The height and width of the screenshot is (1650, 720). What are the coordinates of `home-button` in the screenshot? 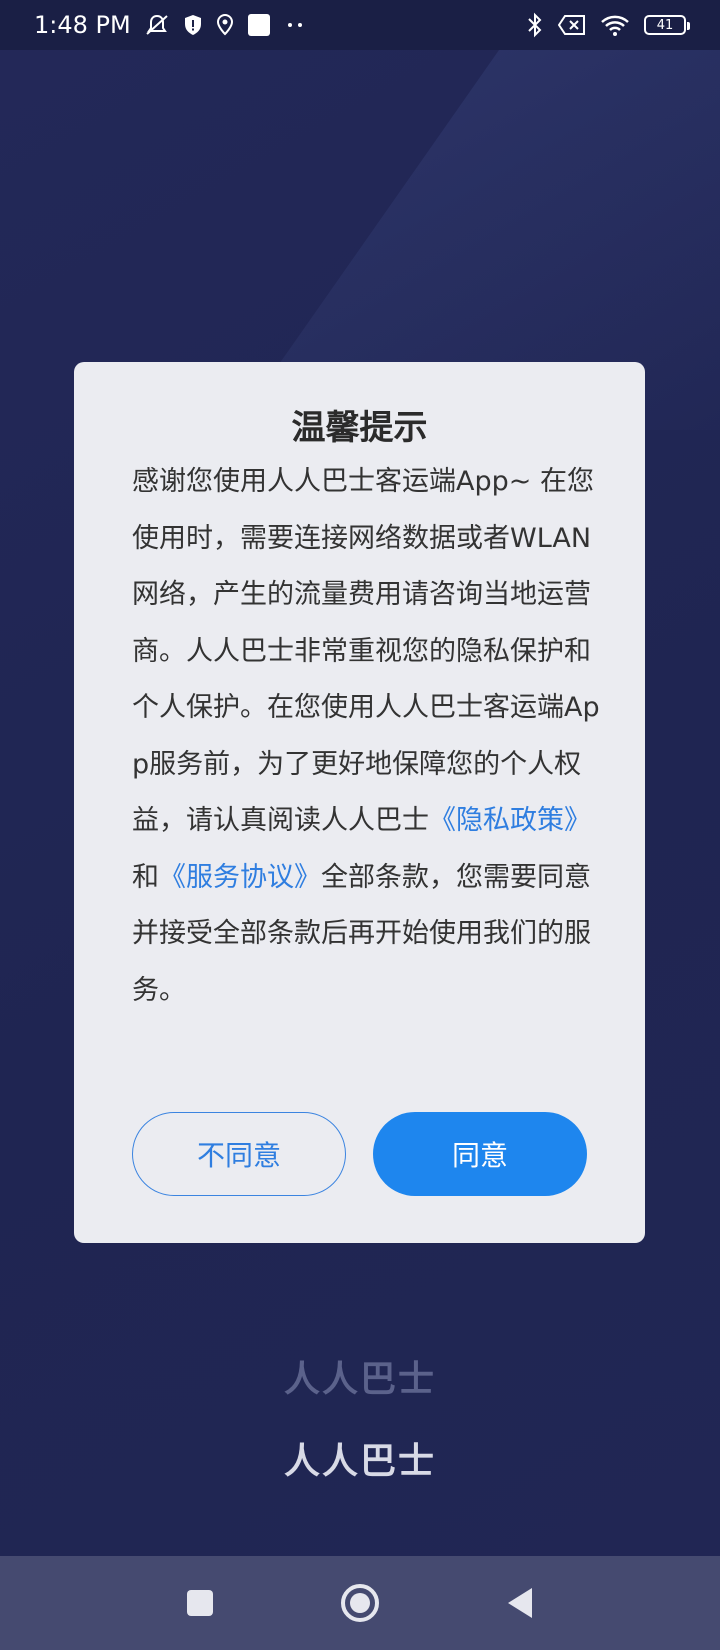 It's located at (360, 1603).